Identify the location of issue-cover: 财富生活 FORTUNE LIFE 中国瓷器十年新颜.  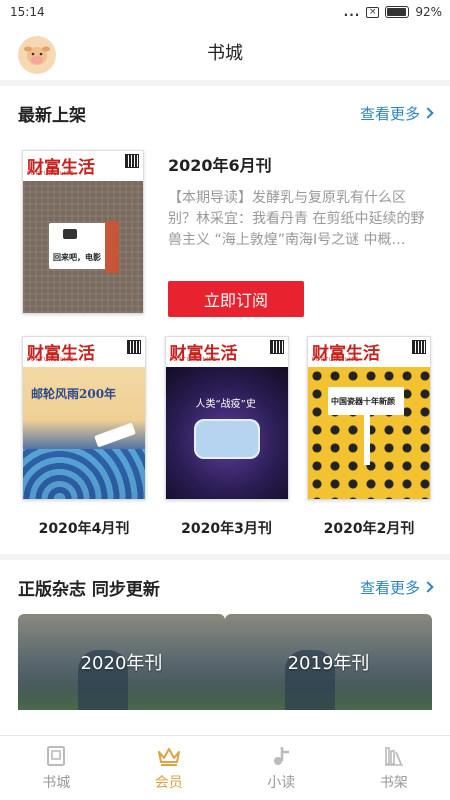
(369, 418).